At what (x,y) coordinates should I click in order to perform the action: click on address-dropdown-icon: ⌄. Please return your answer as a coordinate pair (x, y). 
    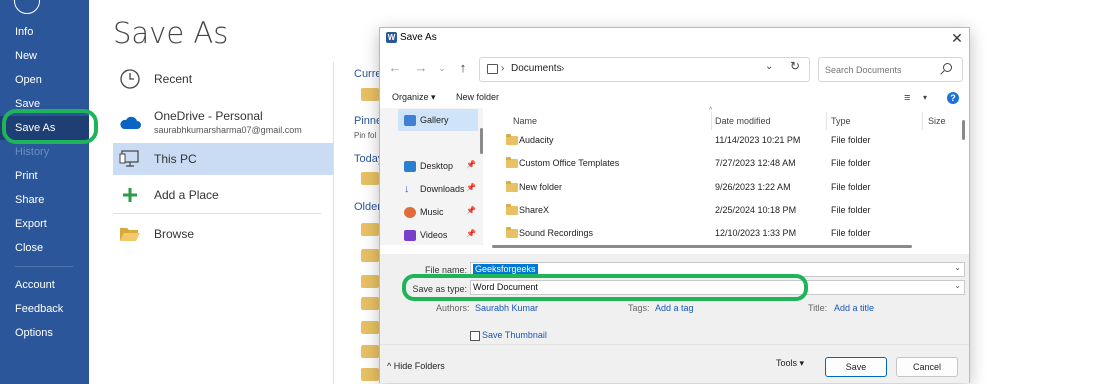
    Looking at the image, I should click on (769, 66).